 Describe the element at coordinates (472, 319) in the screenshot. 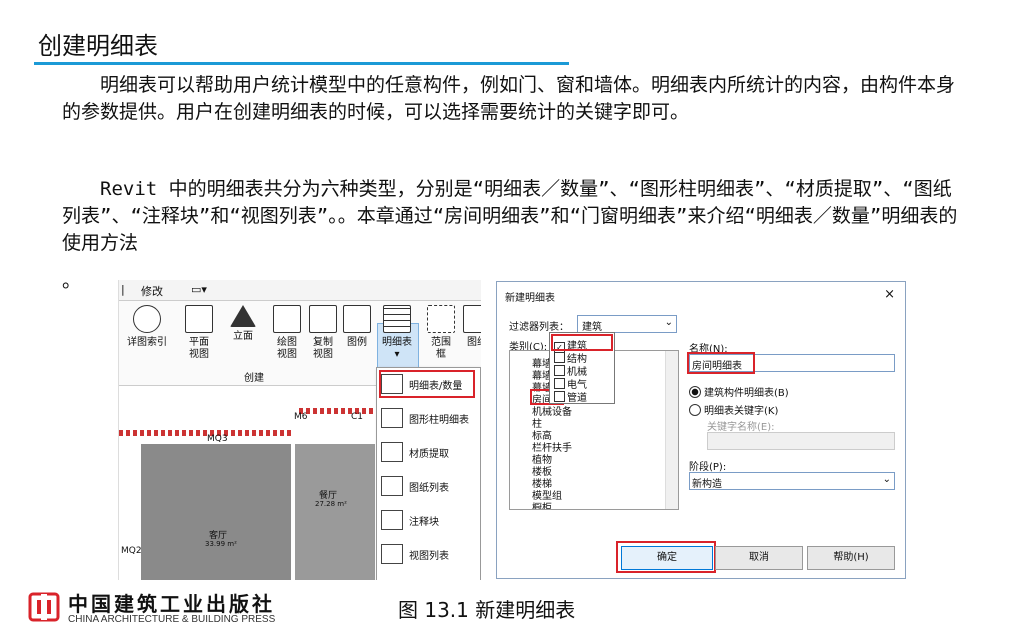

I see `sheet-icon` at that location.